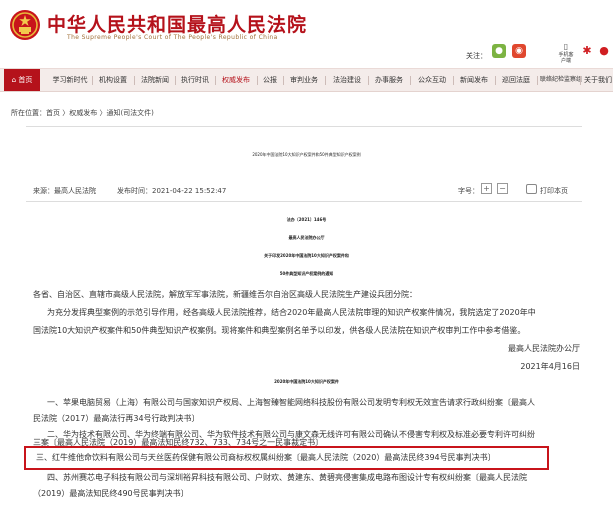  What do you see at coordinates (306, 255) in the screenshot?
I see `notice-title-line1: 关于印发2020年中国法院10大知识产权案件和` at bounding box center [306, 255].